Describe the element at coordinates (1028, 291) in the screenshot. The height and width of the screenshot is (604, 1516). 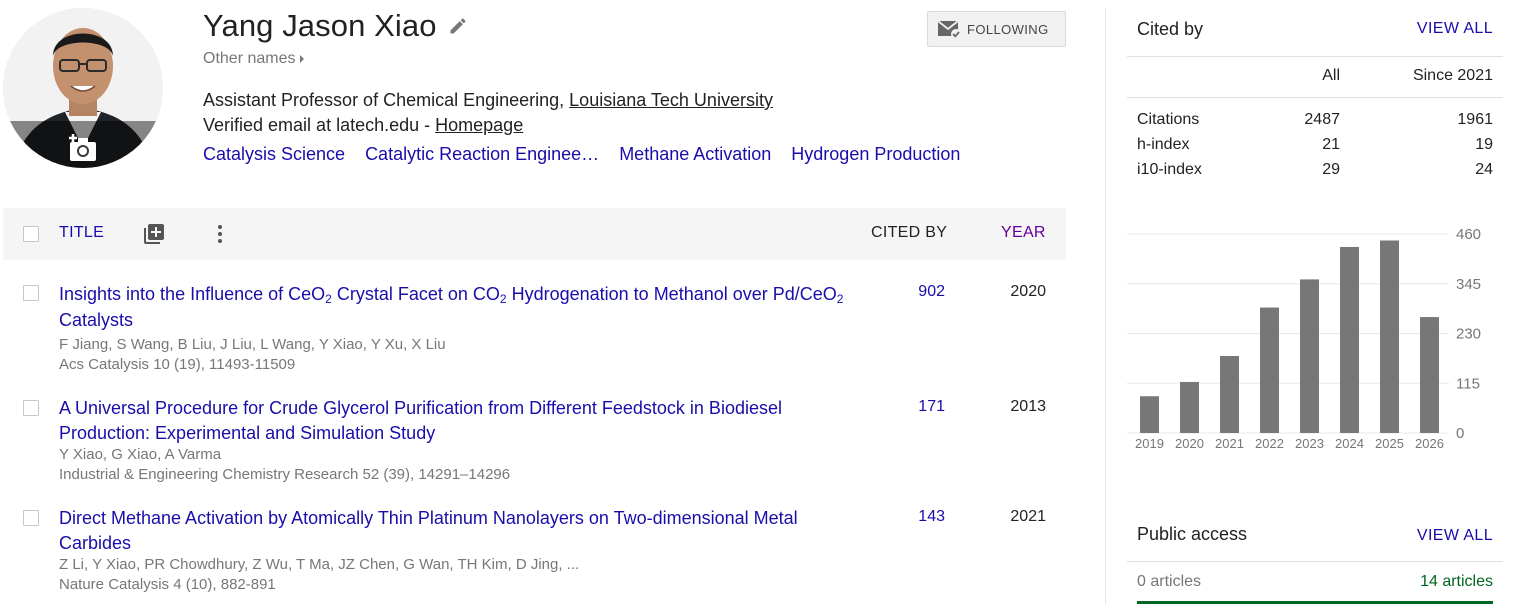
I see `article-year: 2020` at that location.